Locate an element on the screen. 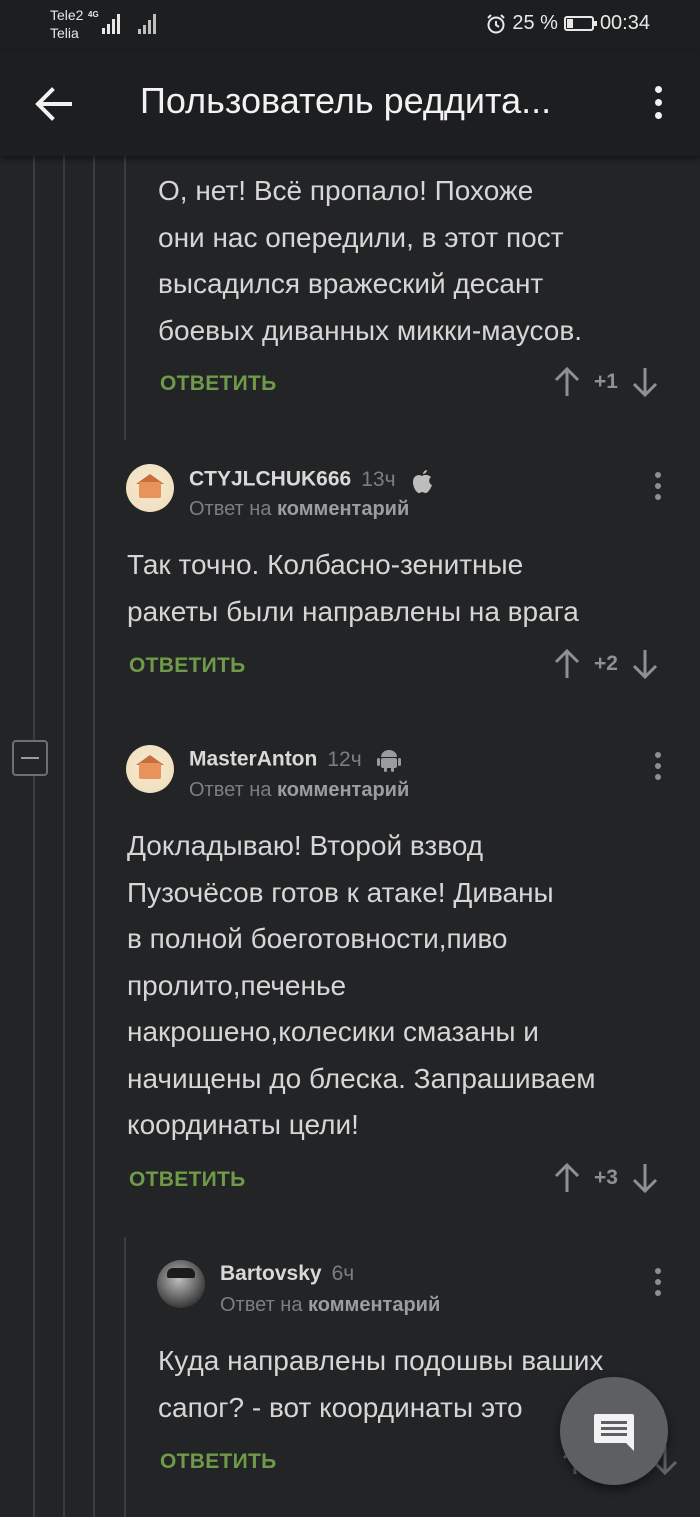 This screenshot has height=1517, width=700. vote-controls: +2 is located at coordinates (606, 664).